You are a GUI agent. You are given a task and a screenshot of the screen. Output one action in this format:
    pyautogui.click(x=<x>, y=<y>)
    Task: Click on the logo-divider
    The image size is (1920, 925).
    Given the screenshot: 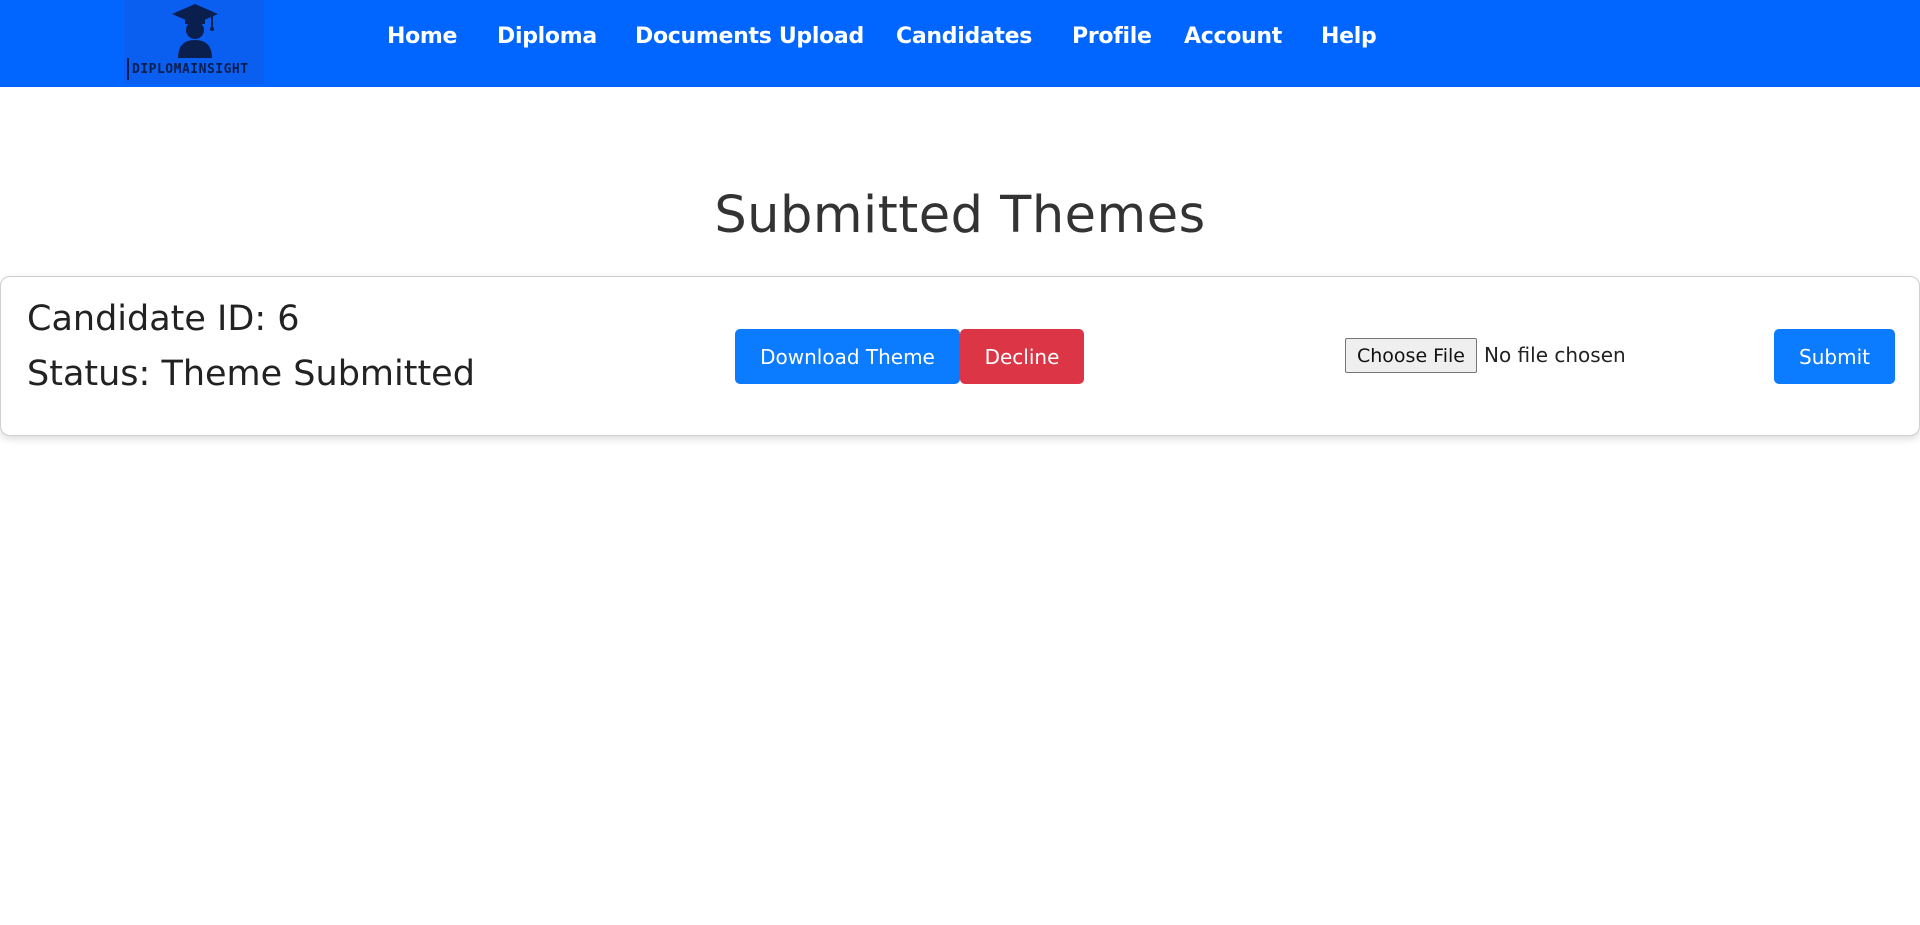 What is the action you would take?
    pyautogui.click(x=128, y=69)
    